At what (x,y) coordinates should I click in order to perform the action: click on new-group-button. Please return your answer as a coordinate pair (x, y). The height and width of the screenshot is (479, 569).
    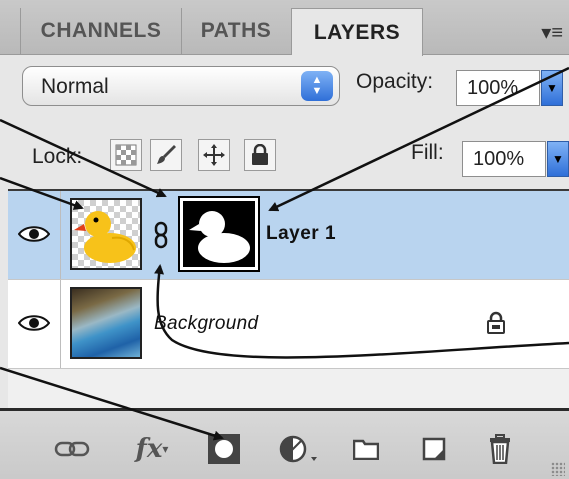
    Looking at the image, I should click on (366, 449).